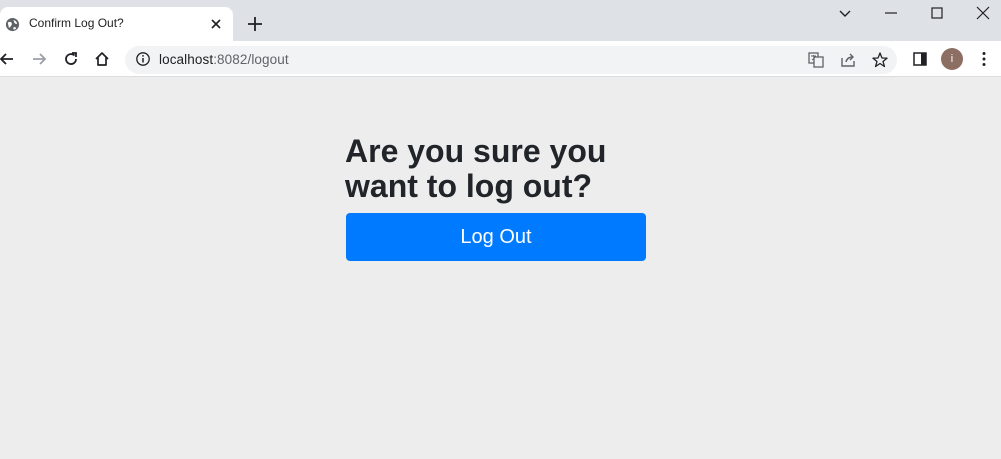 The width and height of the screenshot is (1001, 459). Describe the element at coordinates (12, 24) in the screenshot. I see `globe-icon` at that location.